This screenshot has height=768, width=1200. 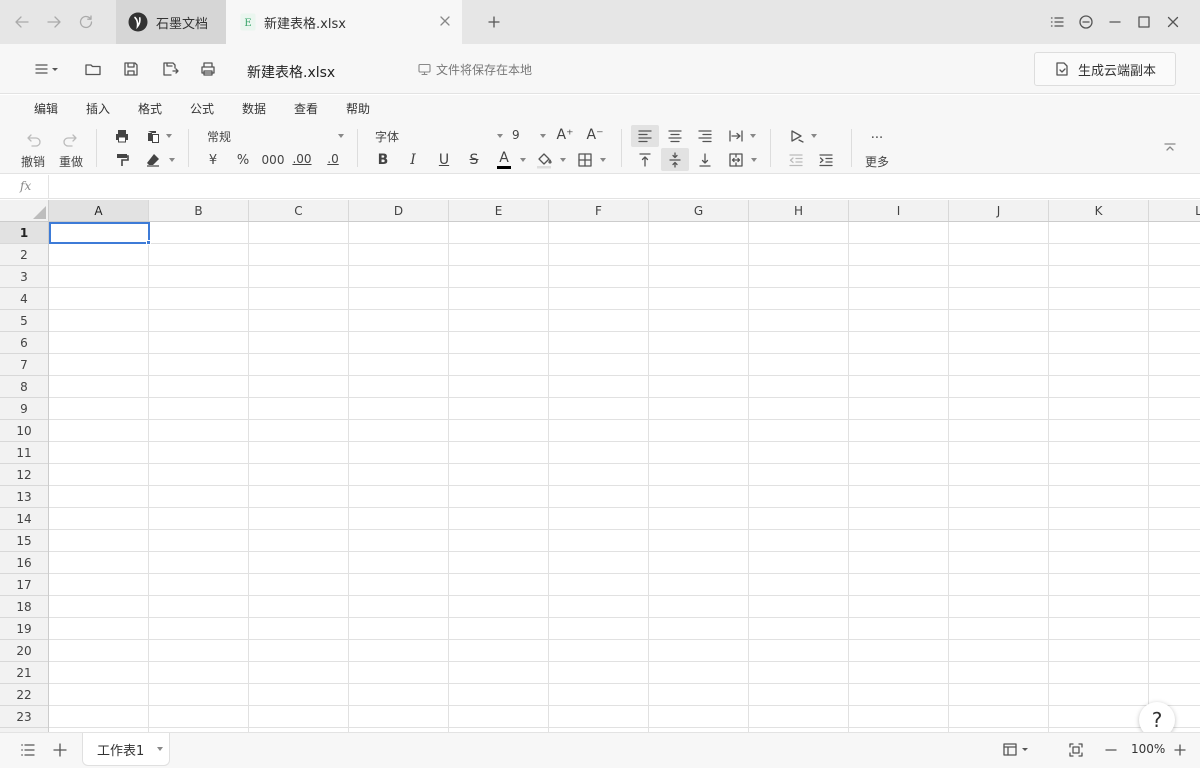 I want to click on merge-cells-icon, so click(x=736, y=160).